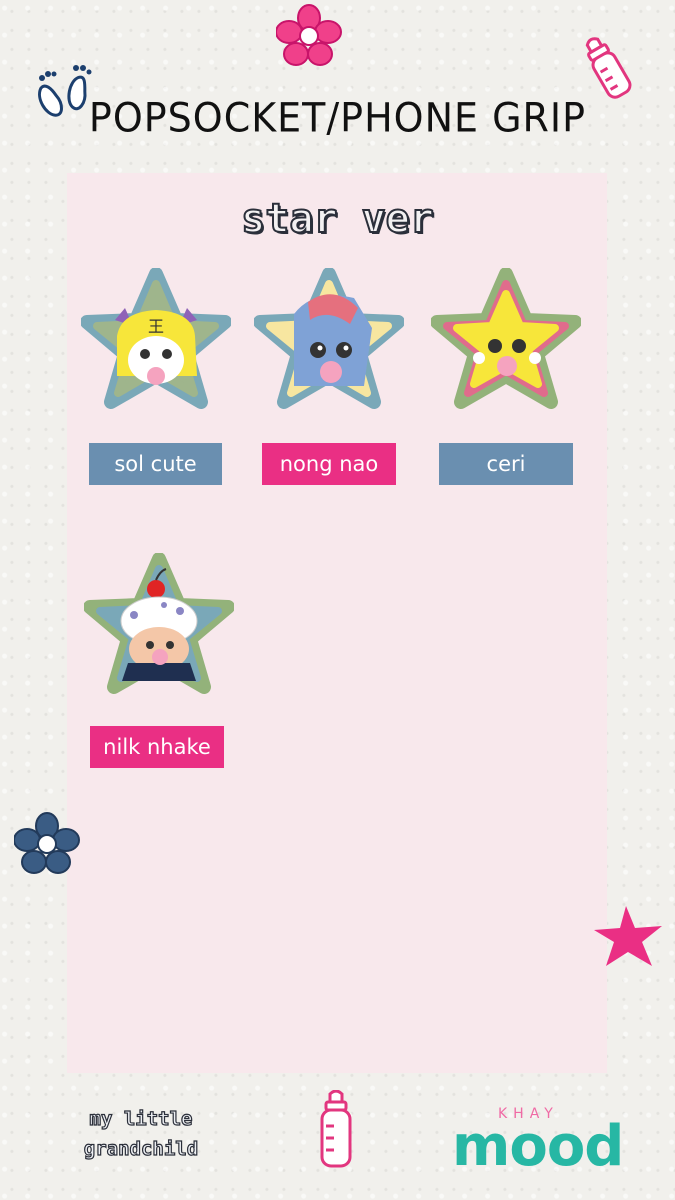 The width and height of the screenshot is (675, 1200). I want to click on product-image-sol-cute: 王, so click(156, 343).